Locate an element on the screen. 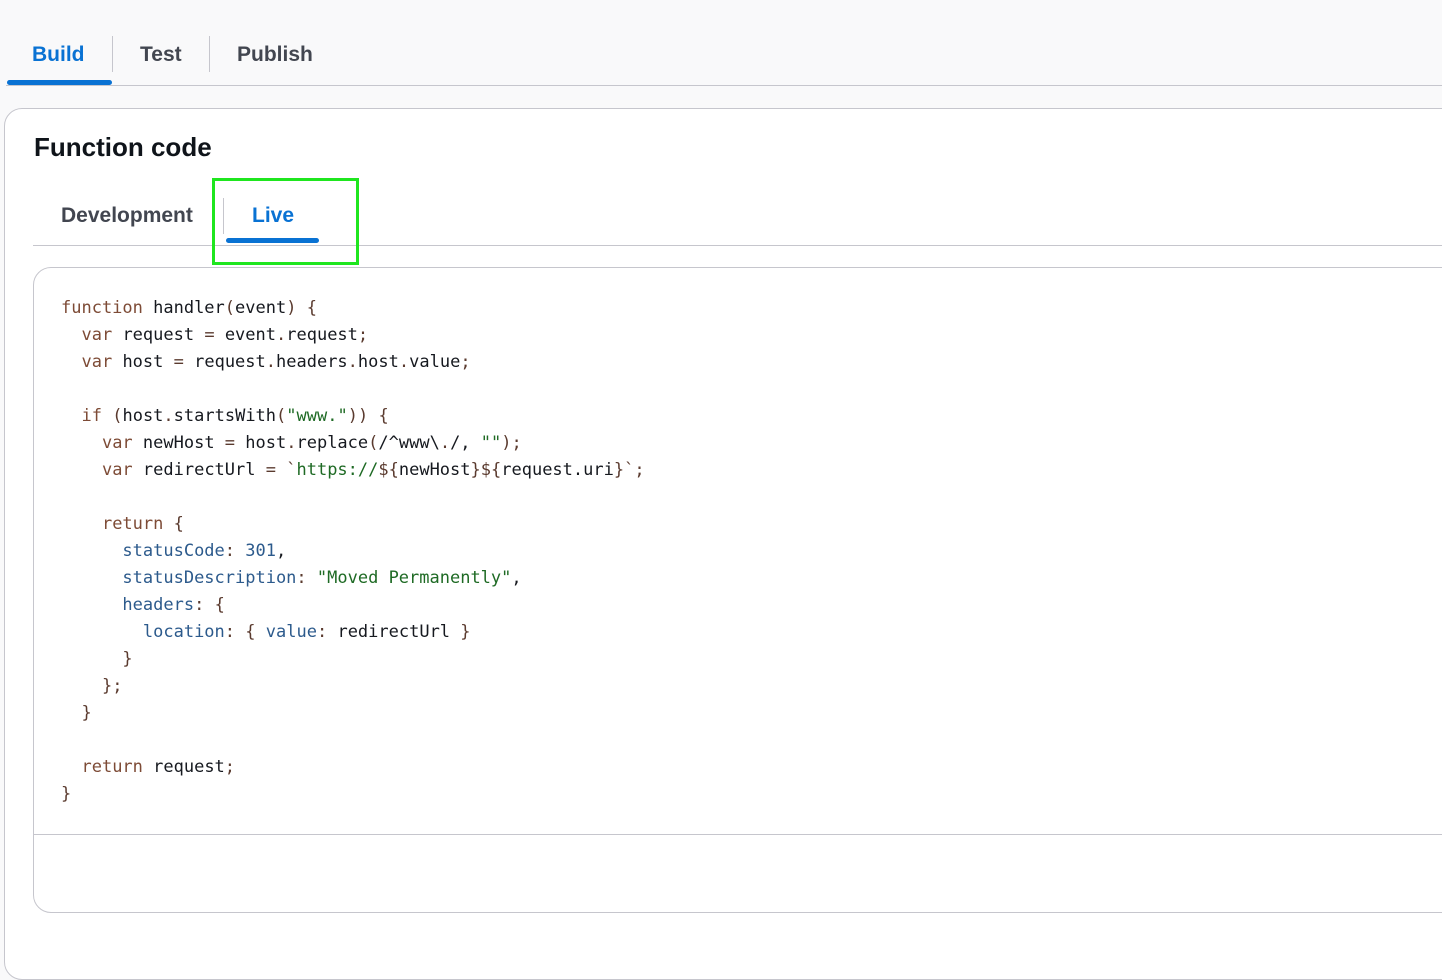 Image resolution: width=1442 pixels, height=980 pixels. active-tab-indicator is located at coordinates (272, 240).